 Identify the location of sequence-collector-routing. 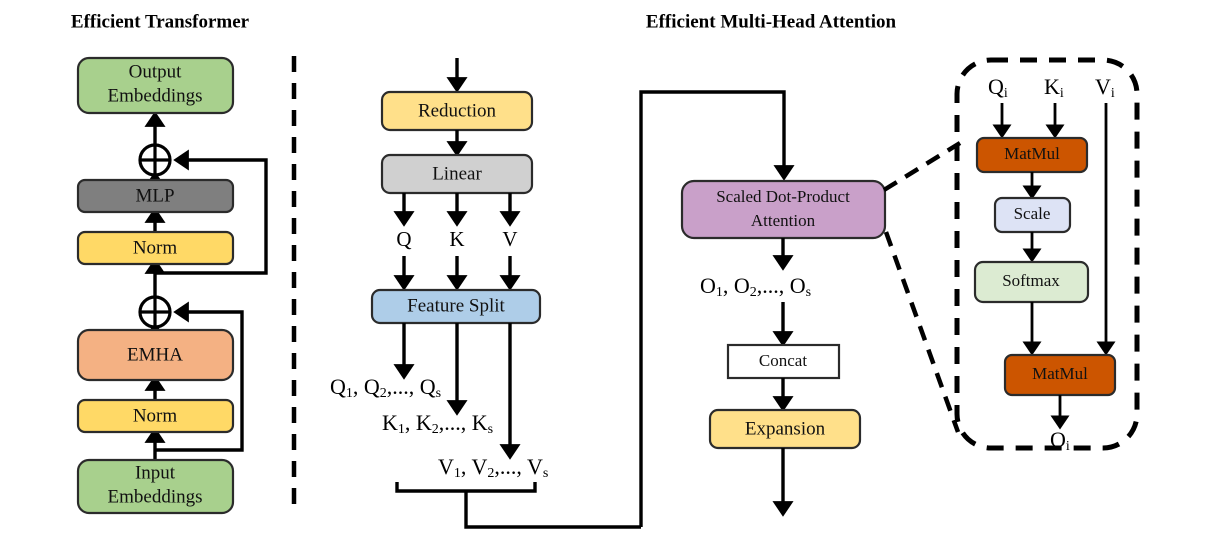
(552, 510).